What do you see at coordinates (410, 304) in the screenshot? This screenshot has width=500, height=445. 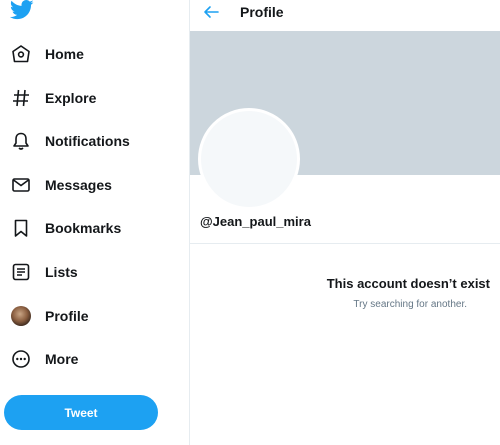 I see `empty-state-subtitle: Try searching for another.` at bounding box center [410, 304].